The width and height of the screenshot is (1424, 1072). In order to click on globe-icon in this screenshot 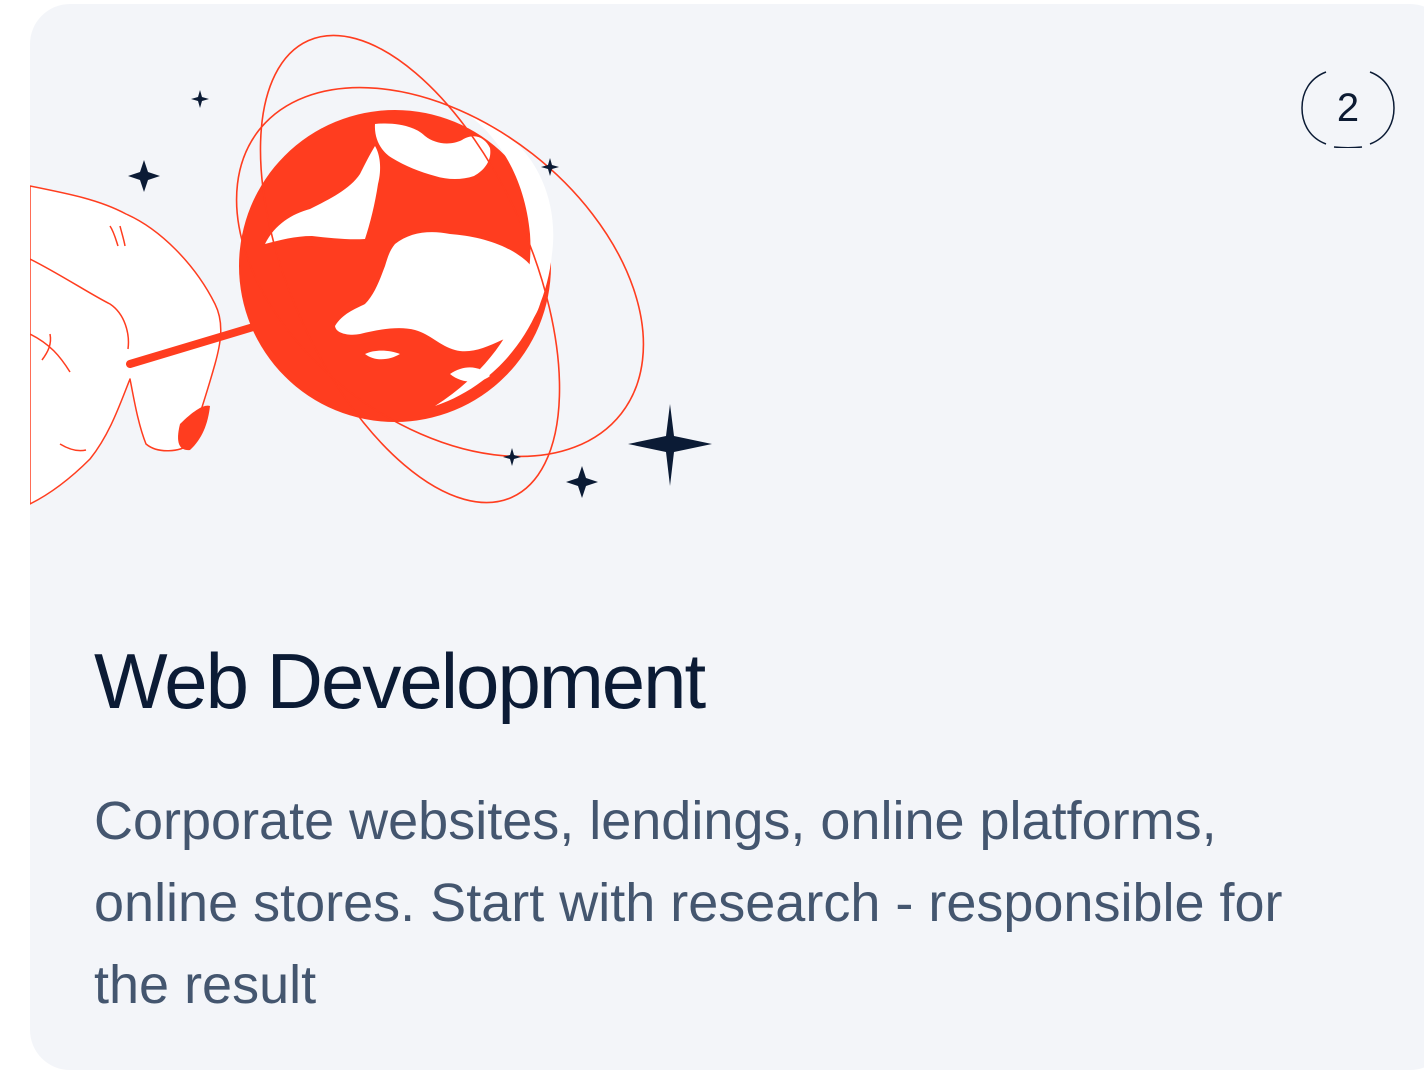, I will do `click(396, 266)`.